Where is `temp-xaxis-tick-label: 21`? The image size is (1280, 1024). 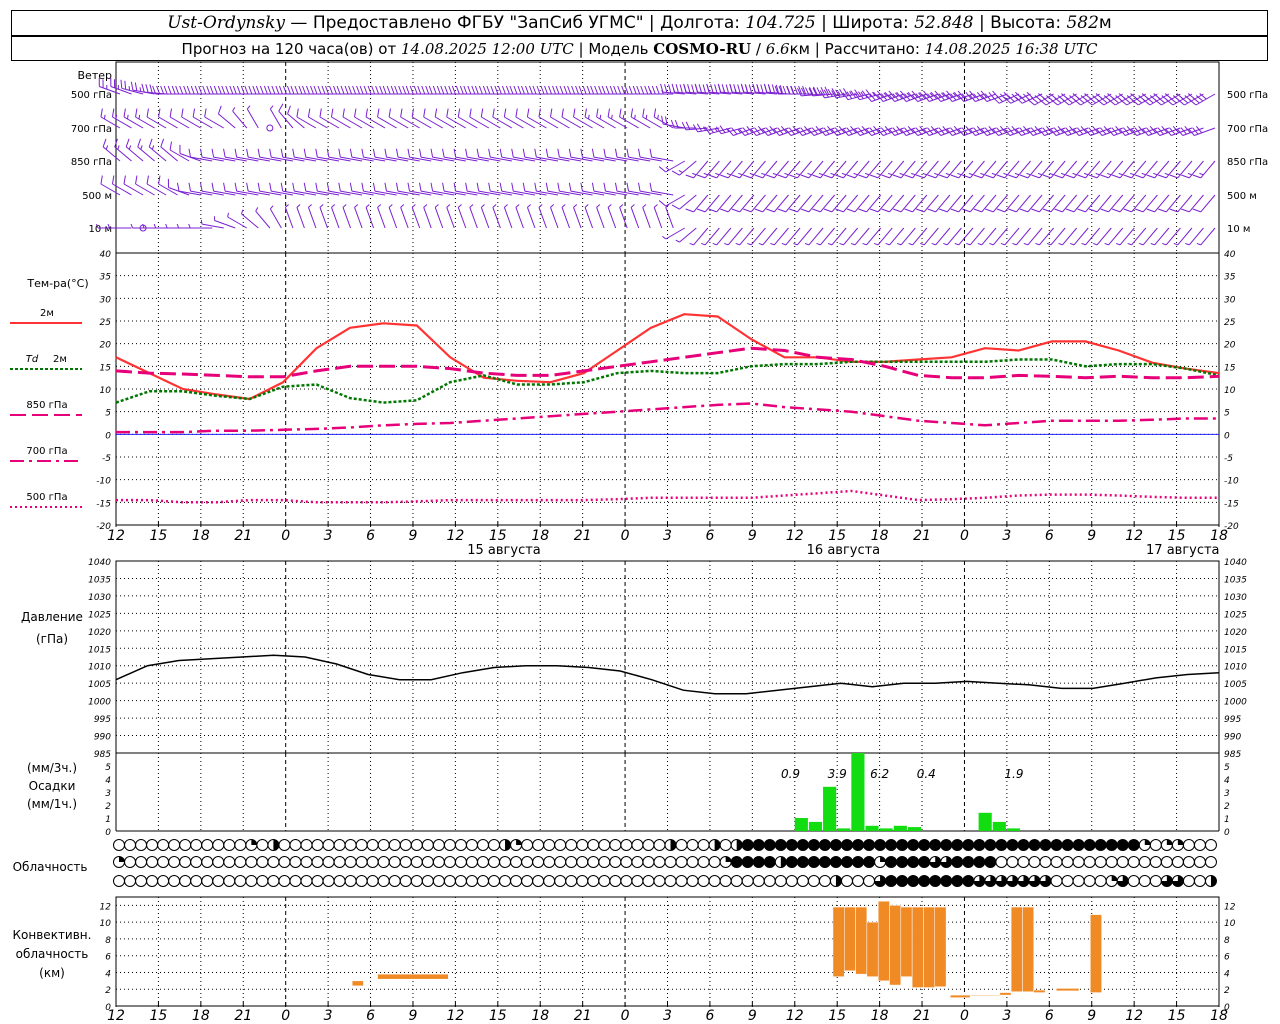
temp-xaxis-tick-label: 21 is located at coordinates (922, 536).